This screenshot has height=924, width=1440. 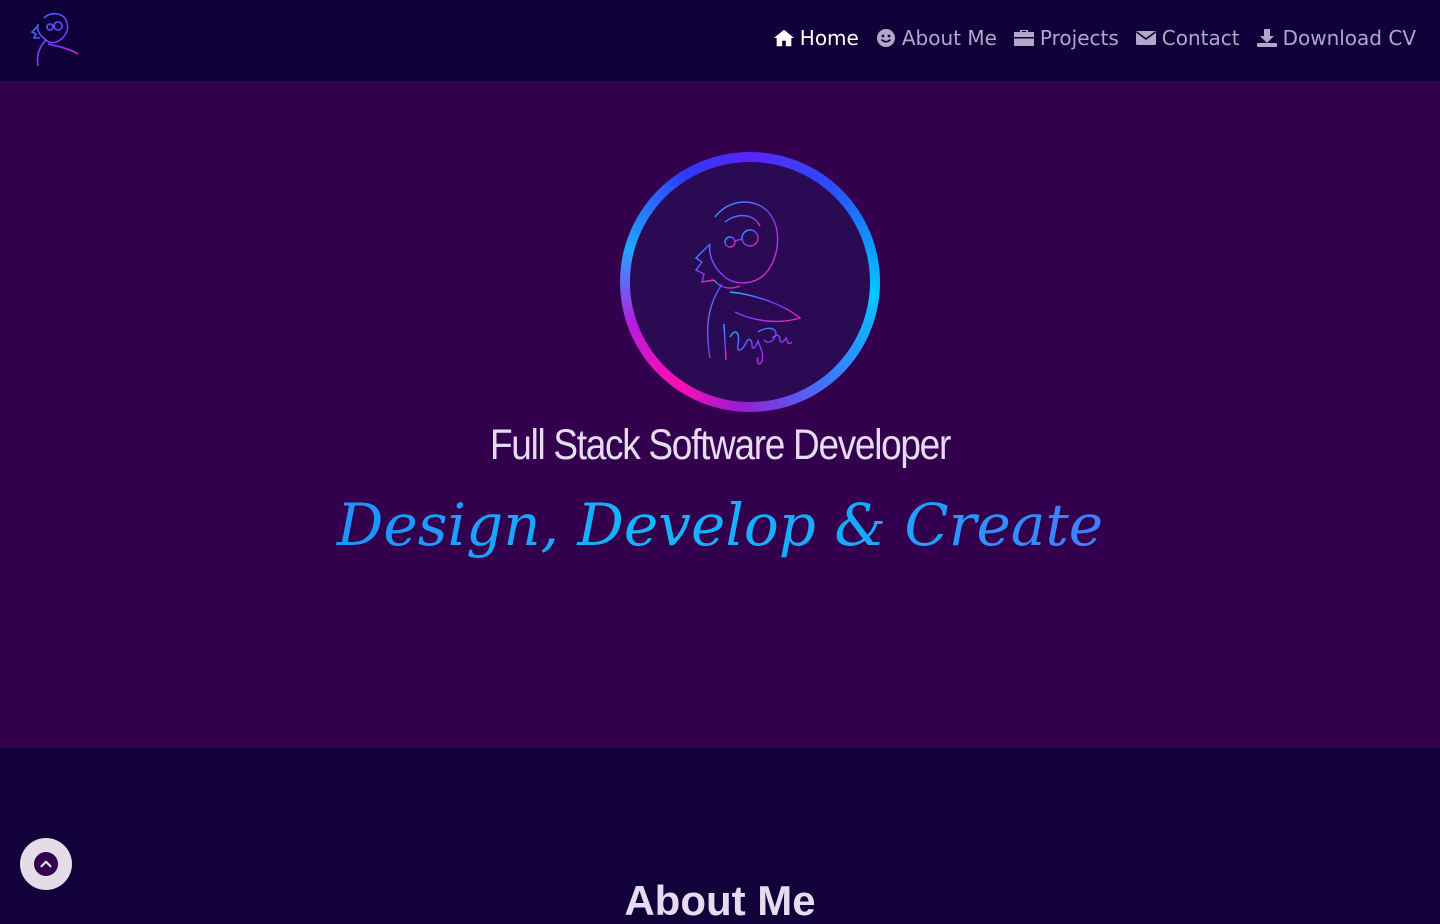 I want to click on nav-download-cv: Download CV, so click(x=1336, y=38).